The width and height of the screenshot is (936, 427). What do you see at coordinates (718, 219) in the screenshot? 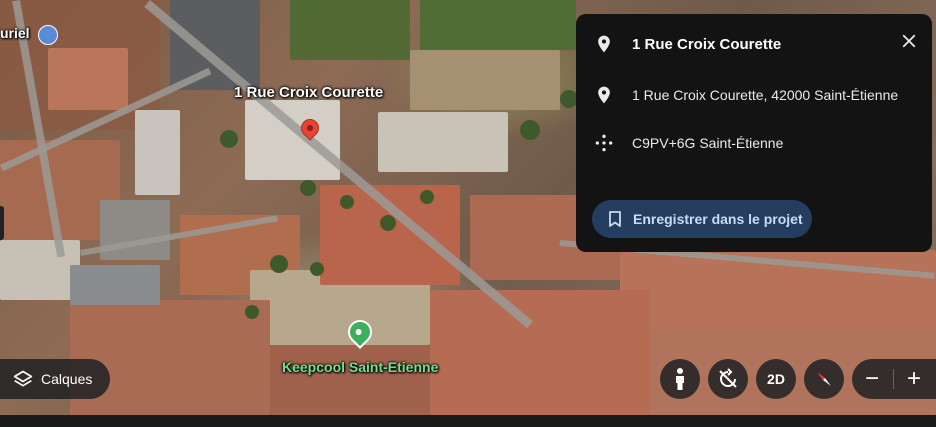
I see `save-button-label: Enregistrer dans le projet` at bounding box center [718, 219].